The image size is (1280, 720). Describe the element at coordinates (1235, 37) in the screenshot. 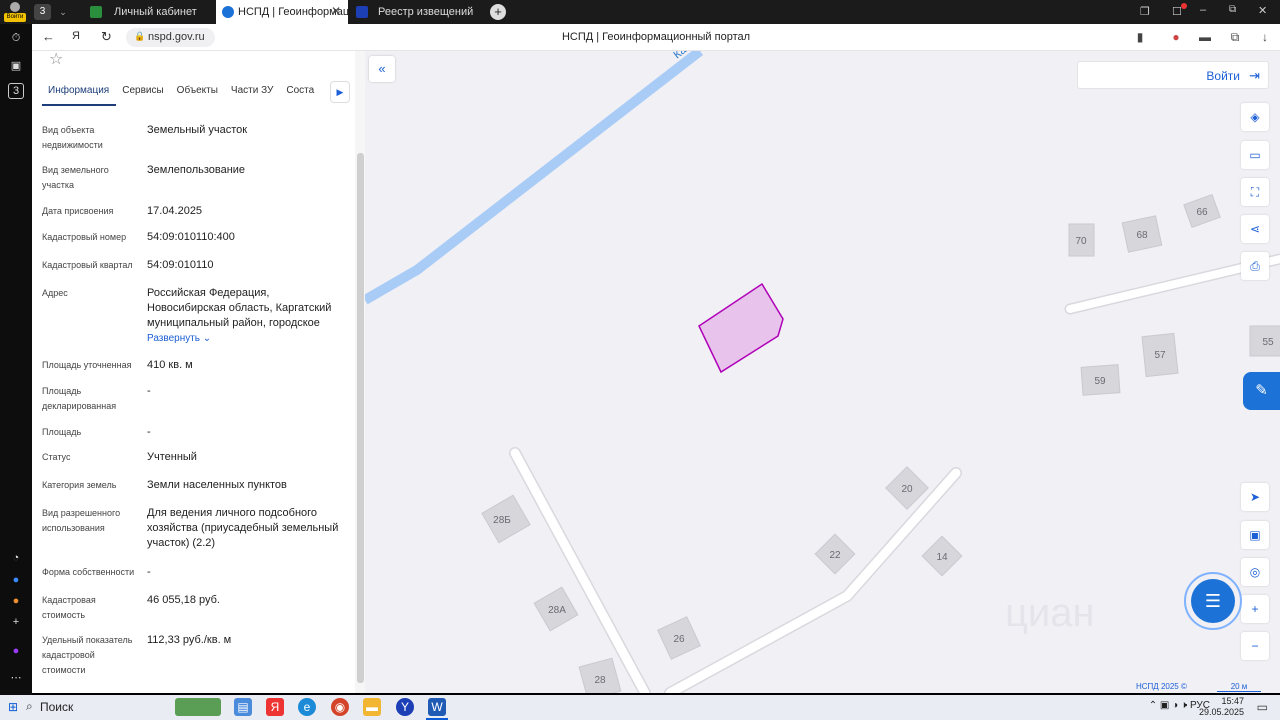

I see `collections-icon: ⧉` at that location.